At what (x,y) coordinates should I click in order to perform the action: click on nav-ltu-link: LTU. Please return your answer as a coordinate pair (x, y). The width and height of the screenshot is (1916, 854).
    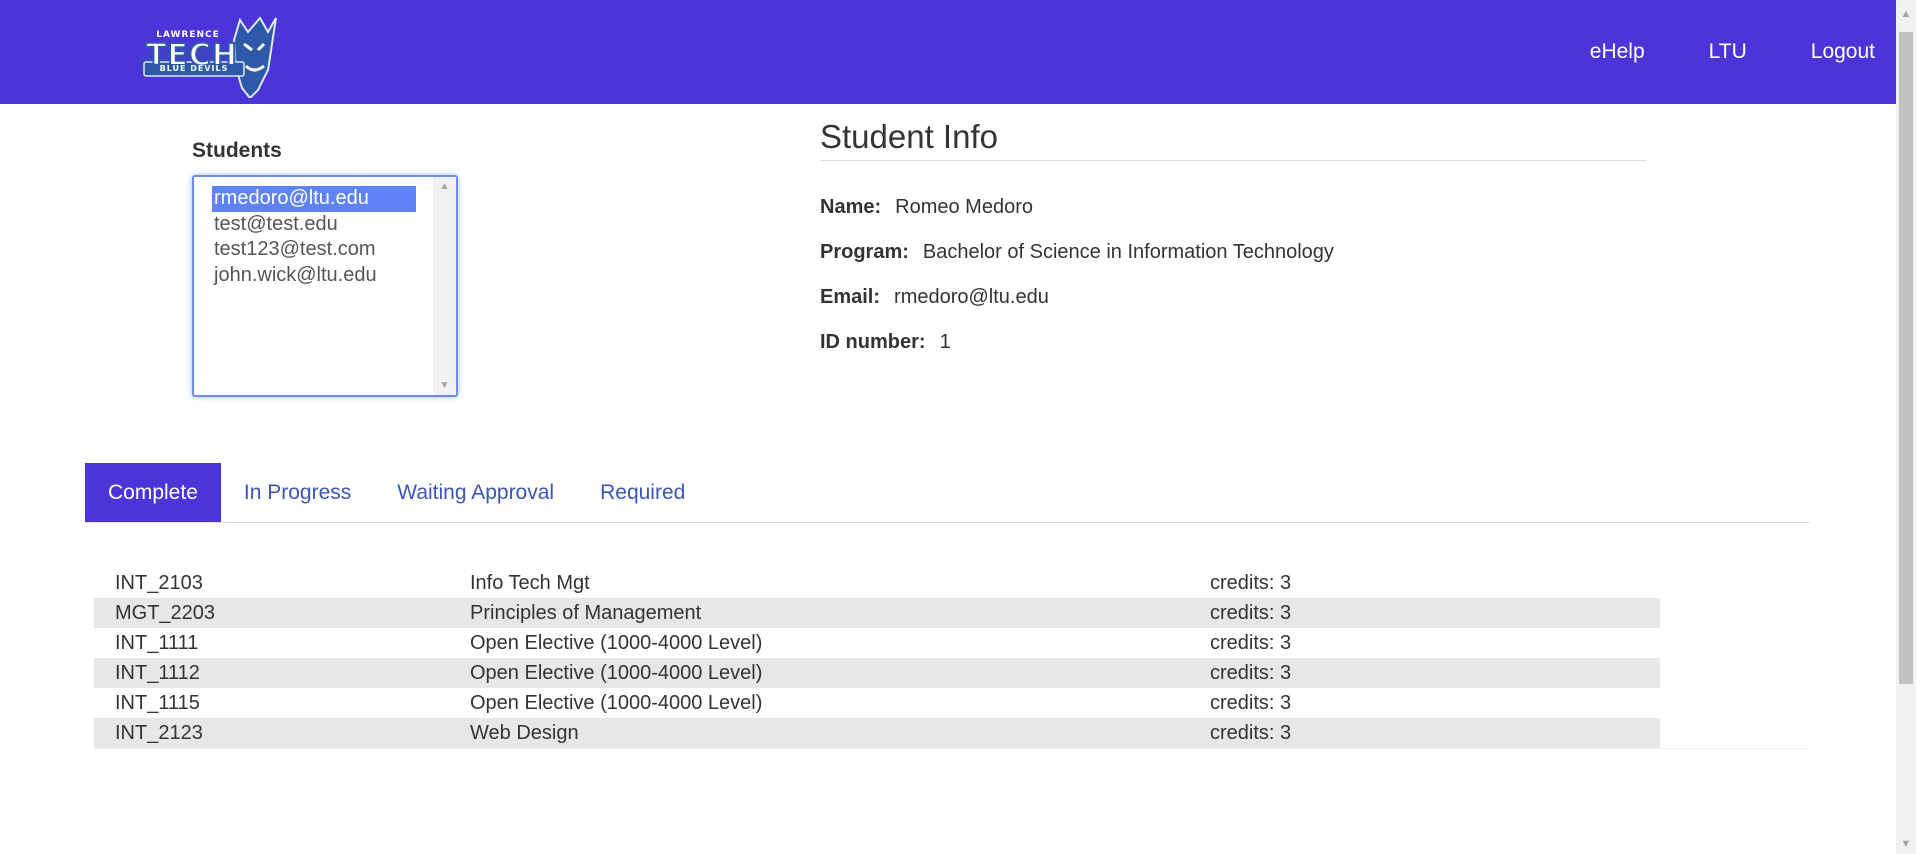
    Looking at the image, I should click on (1728, 52).